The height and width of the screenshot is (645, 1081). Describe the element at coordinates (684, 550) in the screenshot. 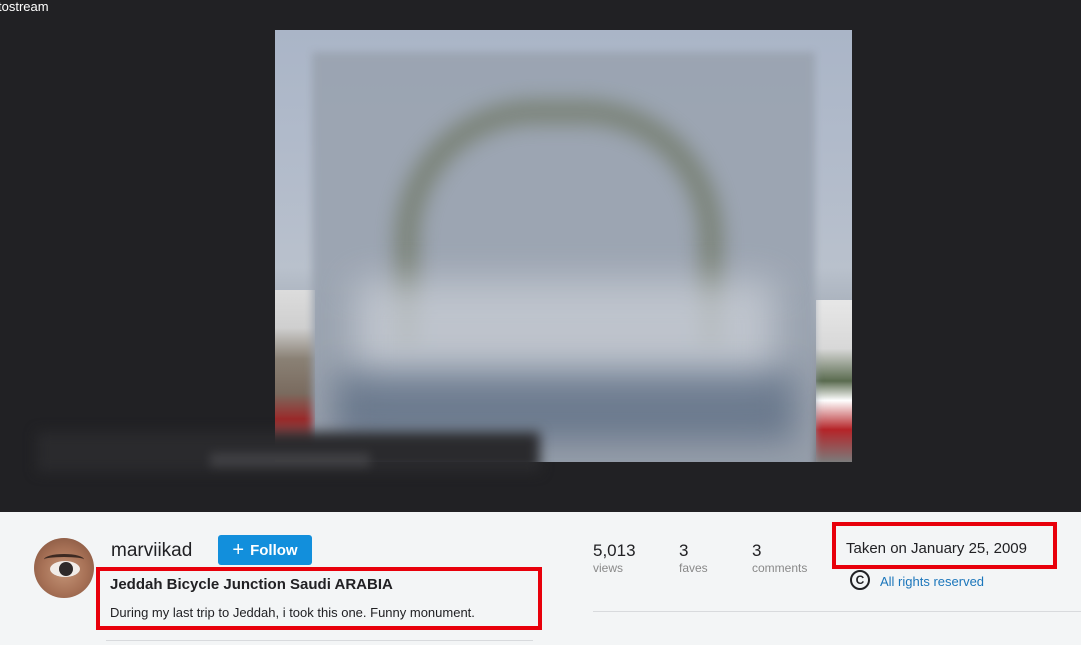

I see `faves-count: 3` at that location.